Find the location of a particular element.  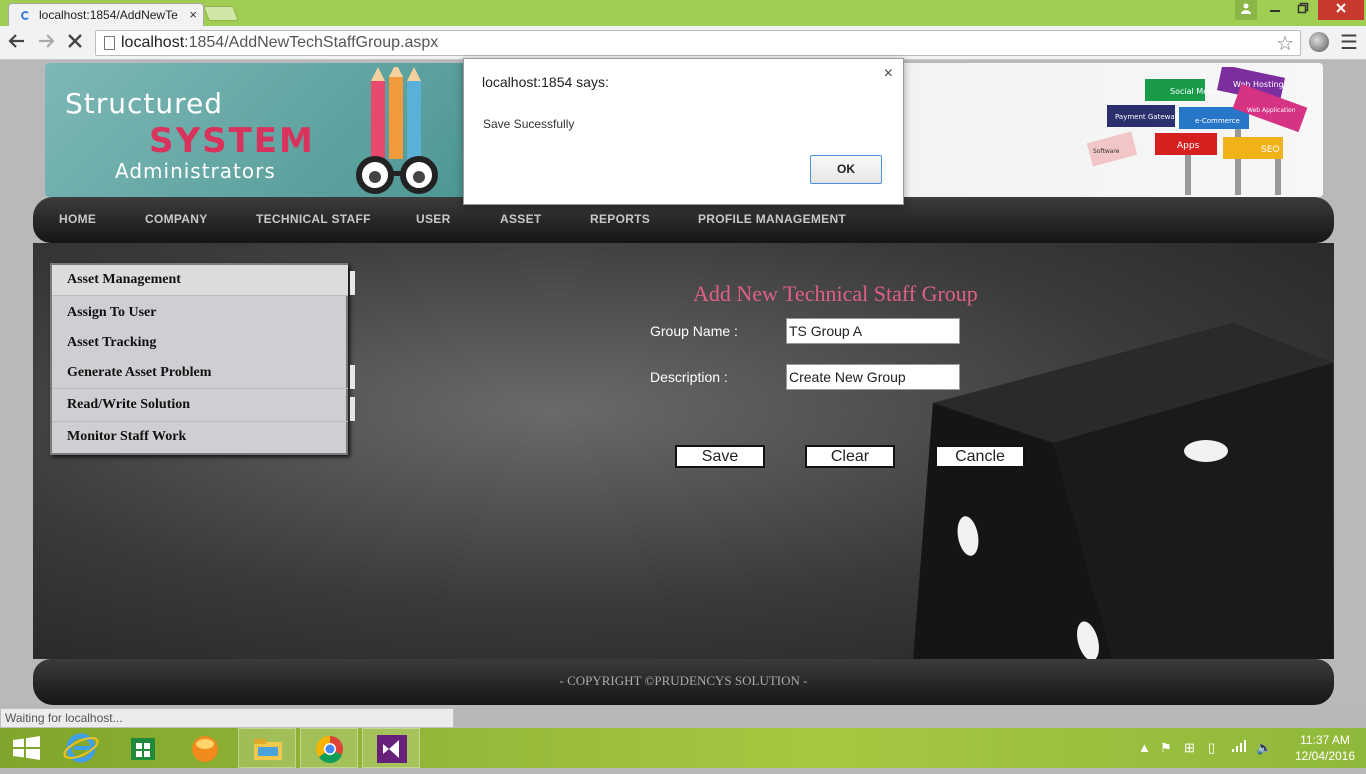

battery-icon: ▯ is located at coordinates (1211, 748).